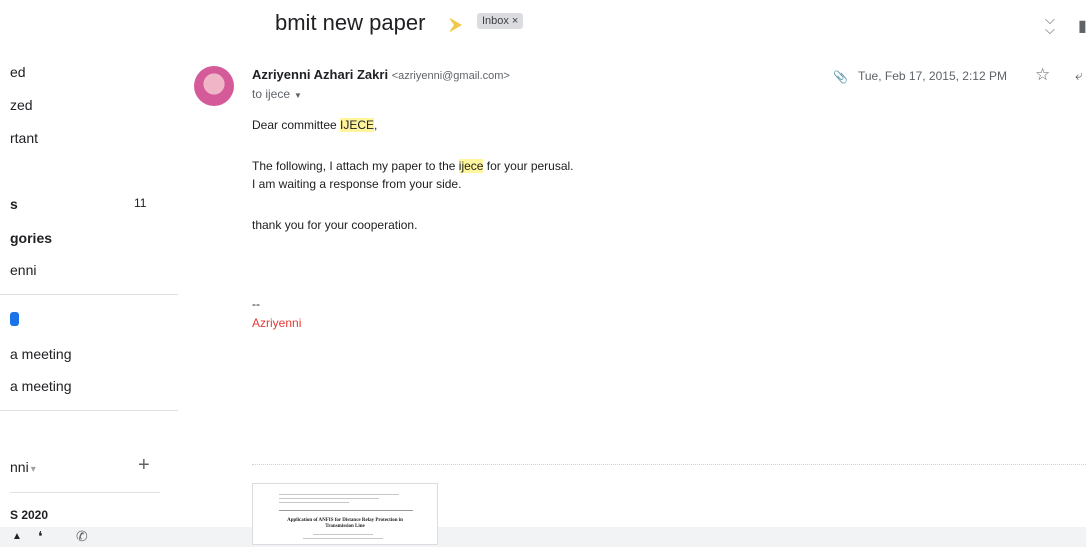 Image resolution: width=1086 pixels, height=547 pixels. Describe the element at coordinates (23, 467) in the screenshot. I see `hangouts-user: nni ▾` at that location.